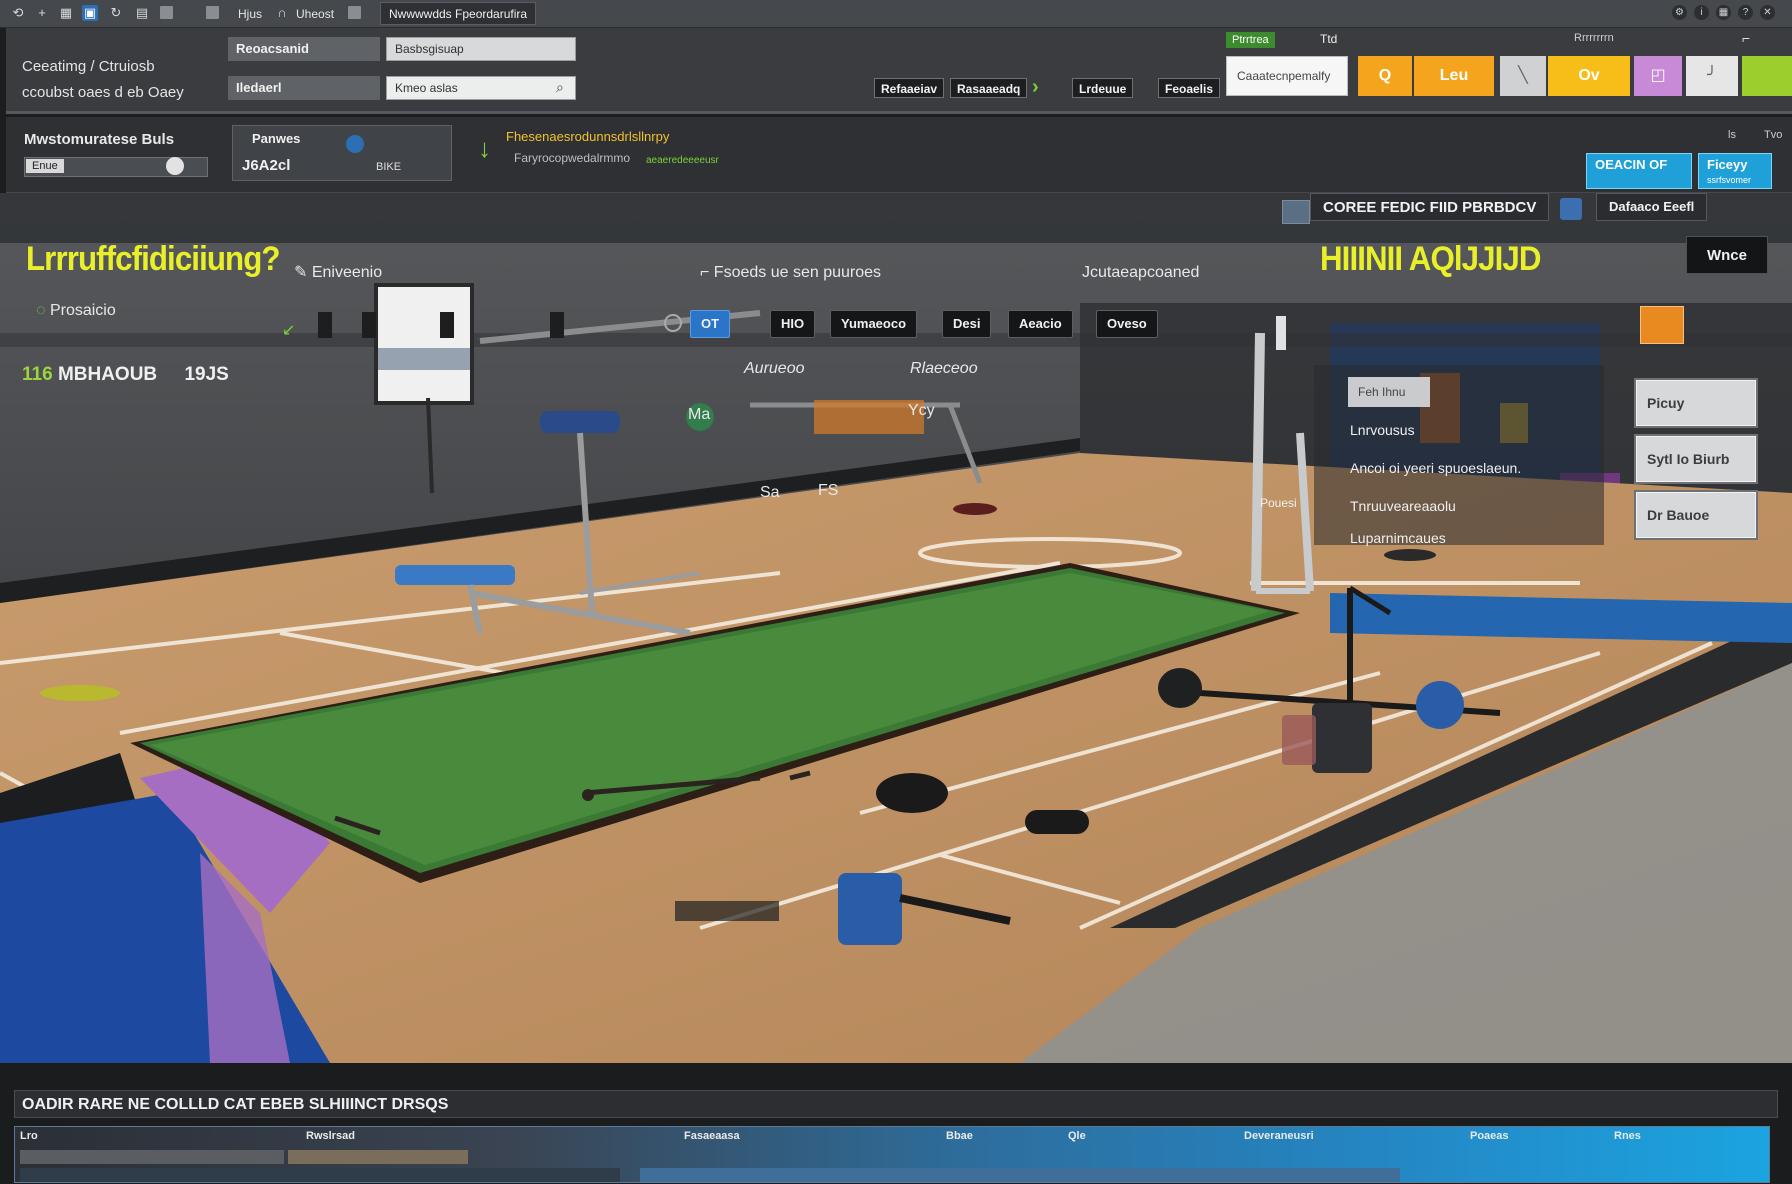 This screenshot has height=1184, width=1792. What do you see at coordinates (303, 272) in the screenshot?
I see `edit-icon: ✎` at bounding box center [303, 272].